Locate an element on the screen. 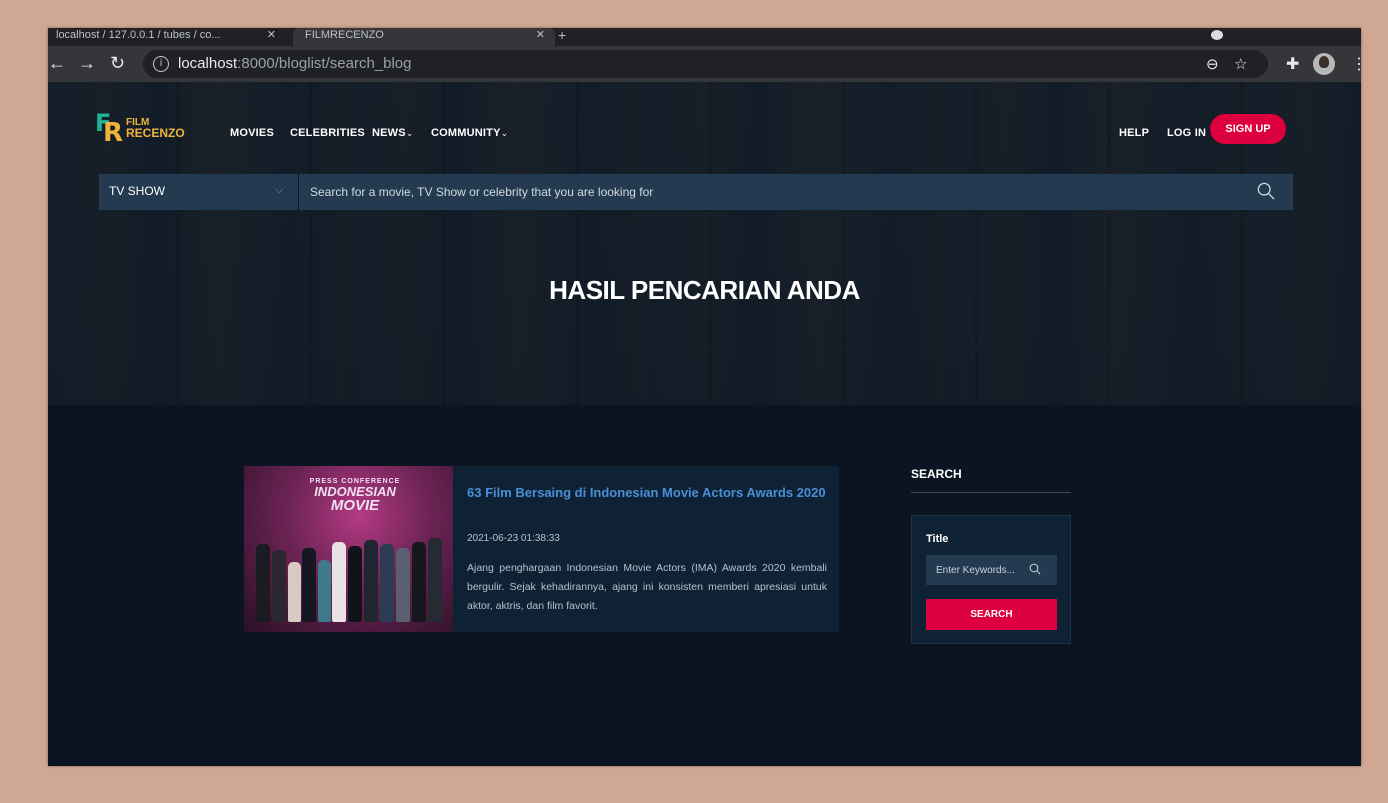 The image size is (1388, 803). login-link: LOG IN is located at coordinates (1186, 133).